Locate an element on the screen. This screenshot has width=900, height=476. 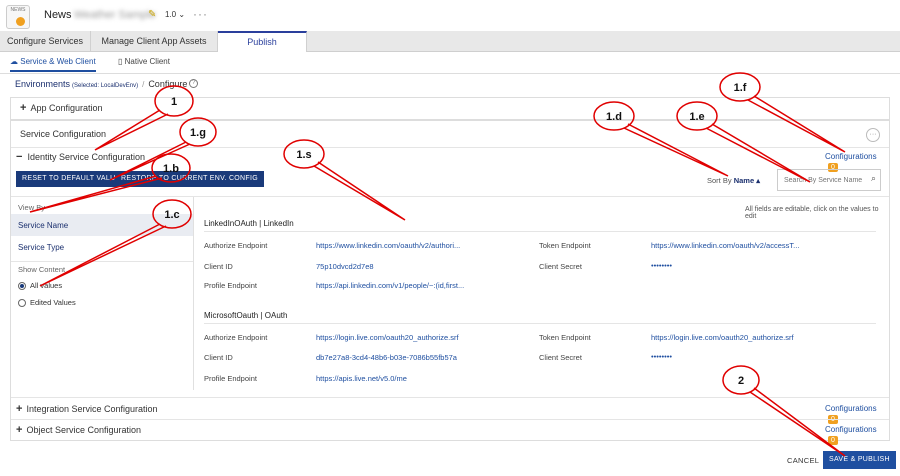
phone-icon: ▯ is located at coordinates (121, 61).